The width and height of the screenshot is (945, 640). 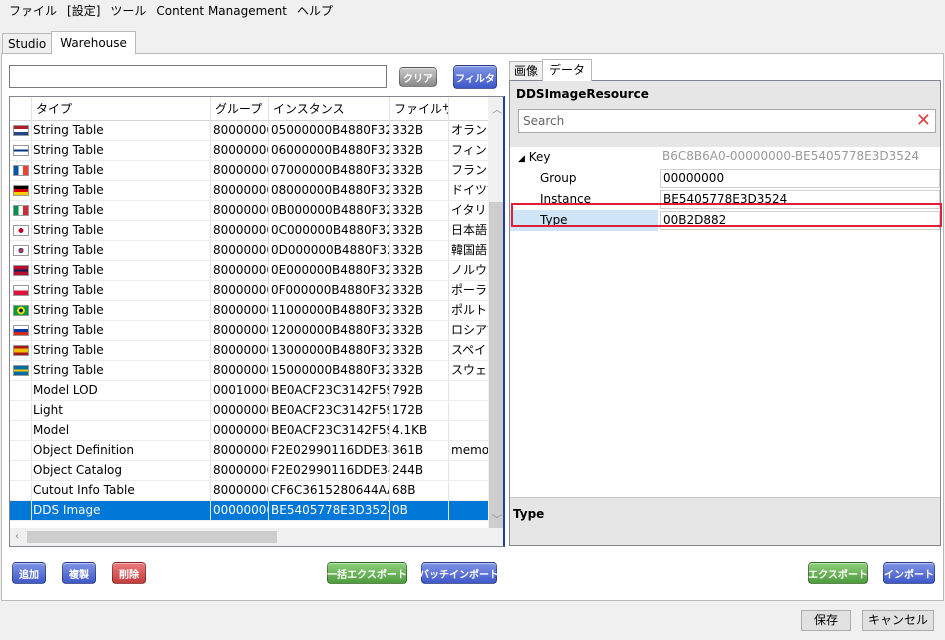 I want to click on grid-vertical-scrollbar: ︿ ﹀, so click(x=495, y=321).